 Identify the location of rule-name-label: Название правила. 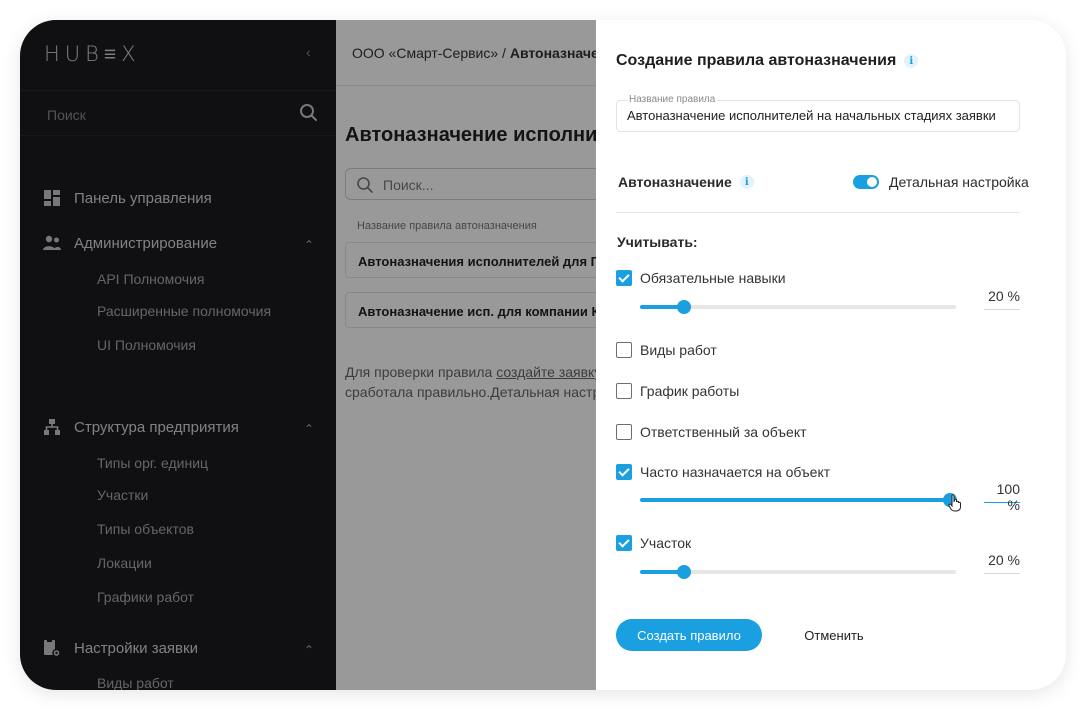
(672, 99).